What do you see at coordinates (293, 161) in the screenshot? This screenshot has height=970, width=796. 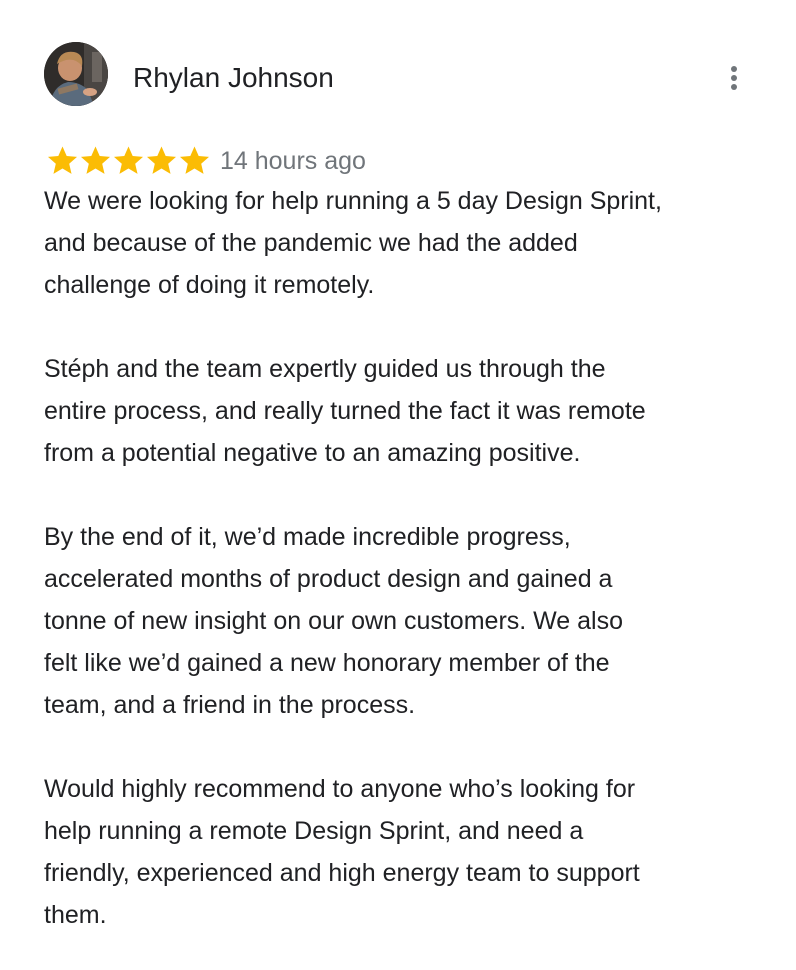 I see `review-timestamp: 14 hours ago` at bounding box center [293, 161].